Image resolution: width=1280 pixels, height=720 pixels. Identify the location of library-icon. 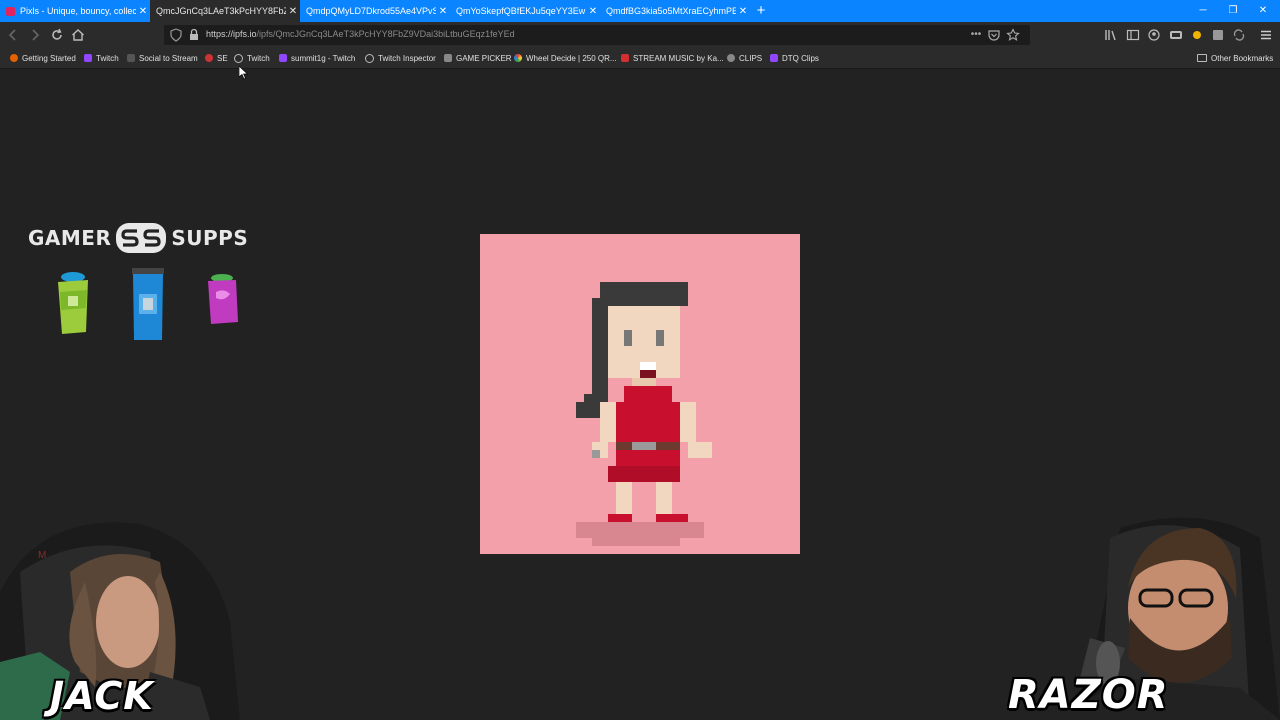
(1111, 35).